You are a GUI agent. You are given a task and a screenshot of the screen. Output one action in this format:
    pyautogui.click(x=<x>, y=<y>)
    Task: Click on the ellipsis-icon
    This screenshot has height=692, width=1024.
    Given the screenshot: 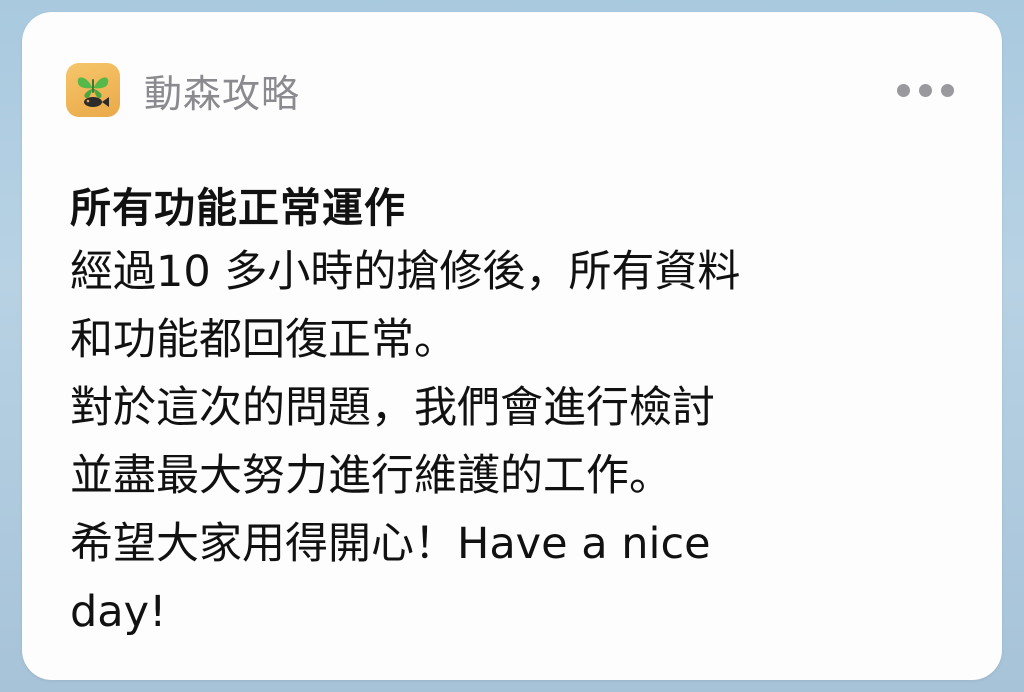 What is the action you would take?
    pyautogui.click(x=925, y=90)
    